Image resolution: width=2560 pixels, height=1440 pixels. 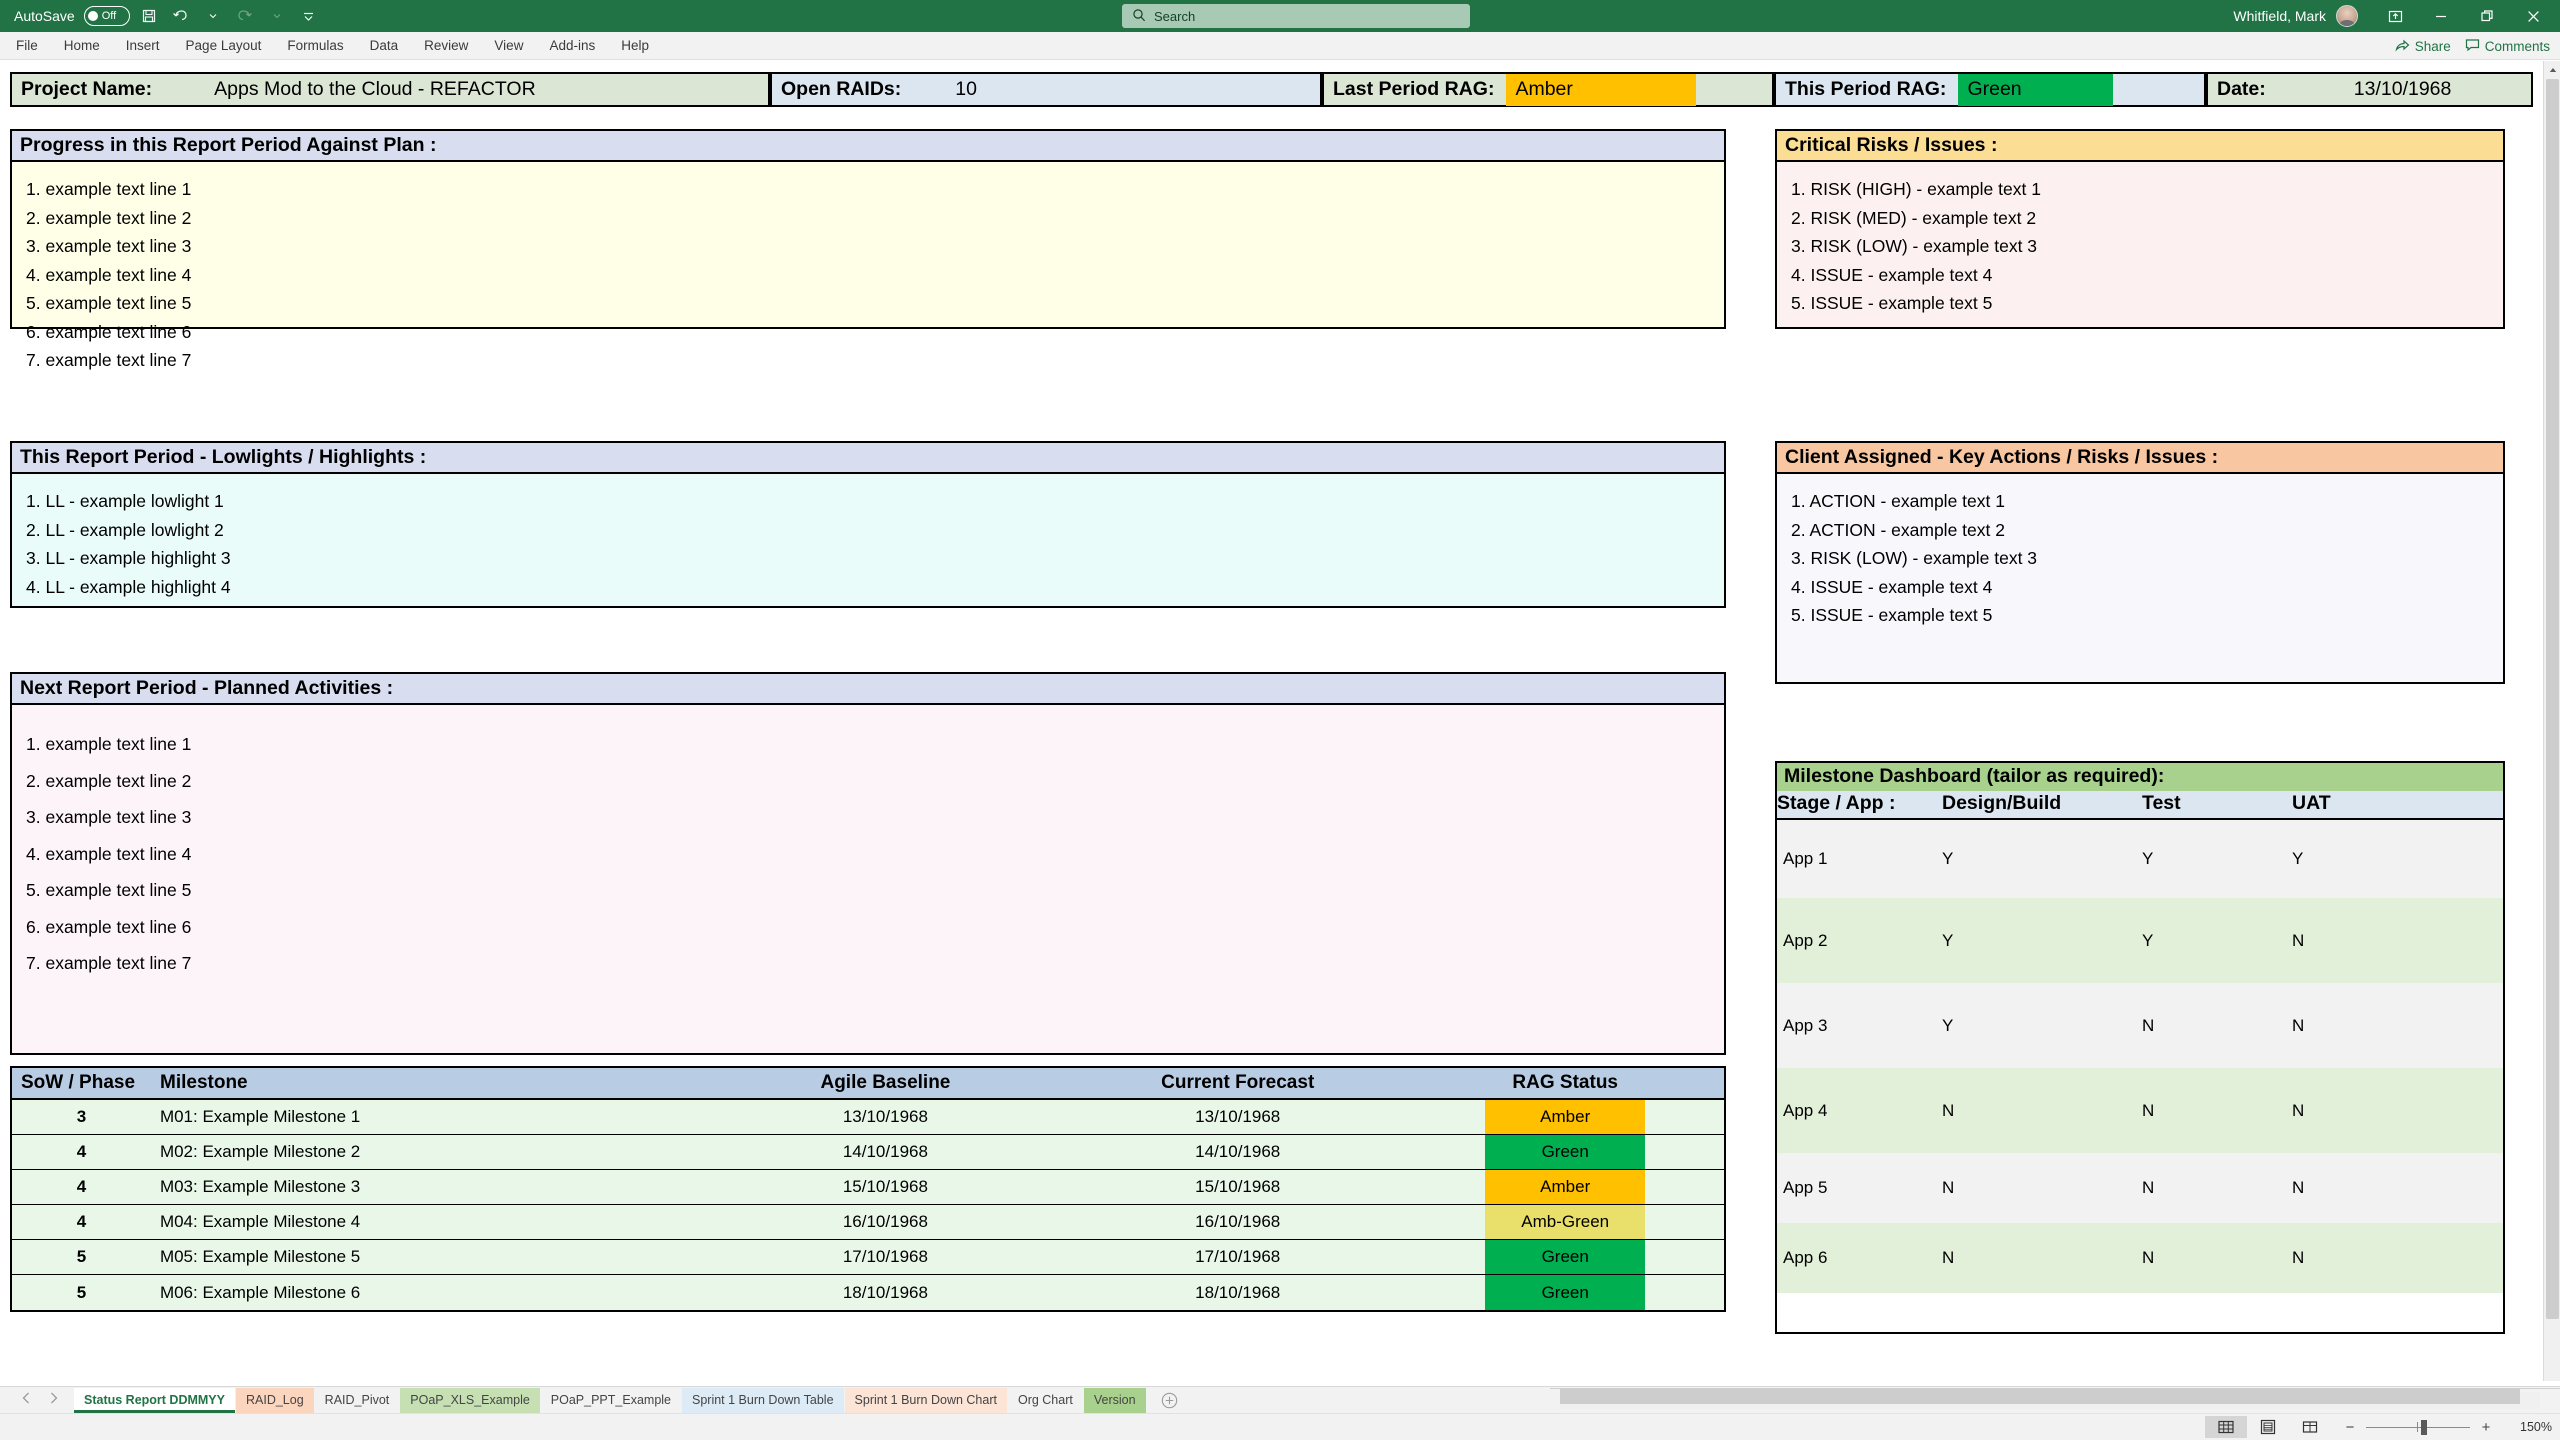 I want to click on normal-view-icon, so click(x=2226, y=1427).